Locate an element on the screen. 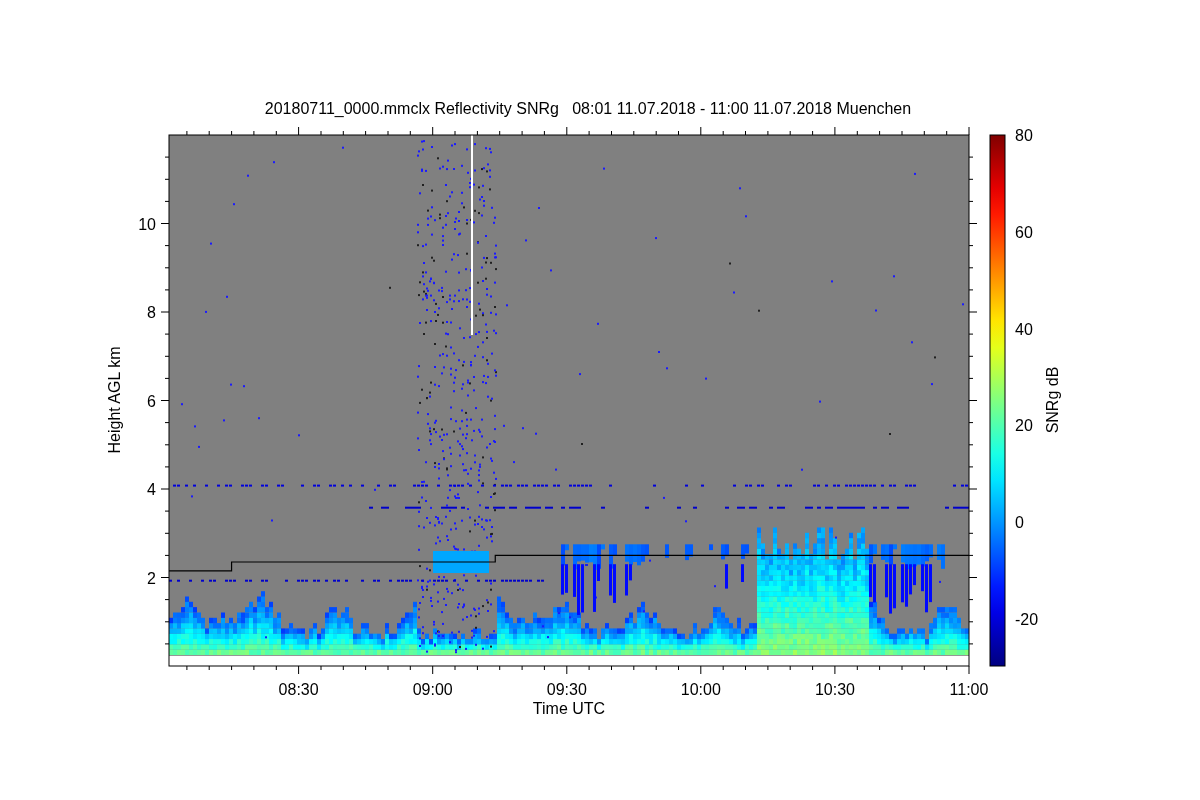 This screenshot has height=800, width=1200. tick-label: 6 is located at coordinates (151, 401).